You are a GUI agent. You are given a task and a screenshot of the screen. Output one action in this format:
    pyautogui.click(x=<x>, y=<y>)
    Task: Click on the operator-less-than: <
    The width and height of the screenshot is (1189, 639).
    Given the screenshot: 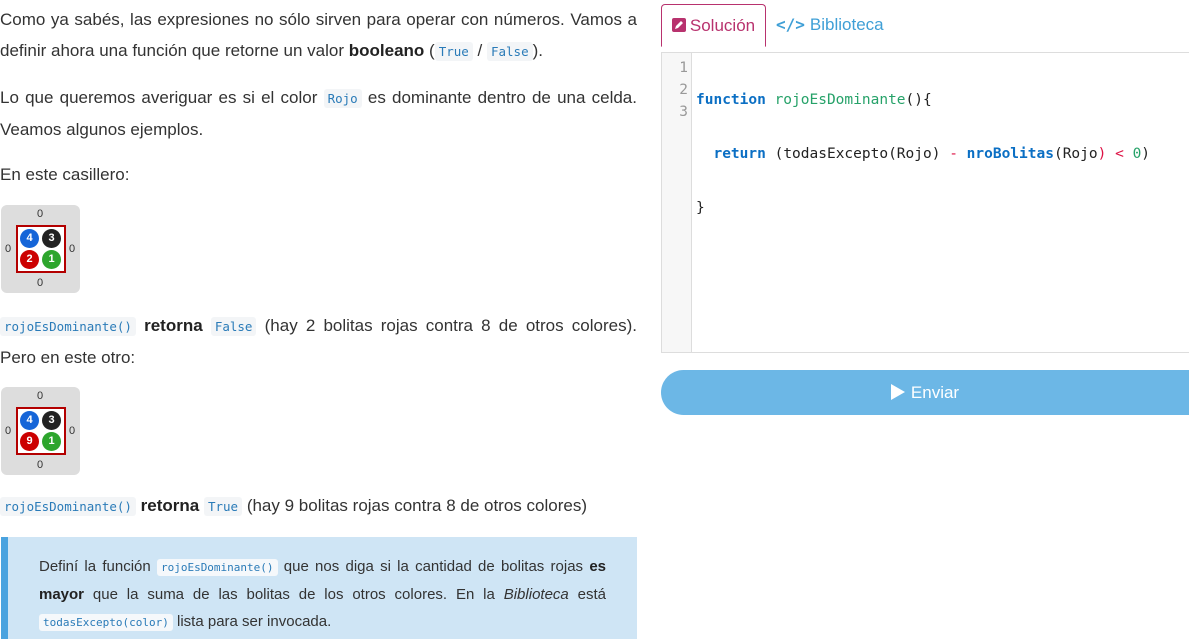 What is the action you would take?
    pyautogui.click(x=1119, y=154)
    